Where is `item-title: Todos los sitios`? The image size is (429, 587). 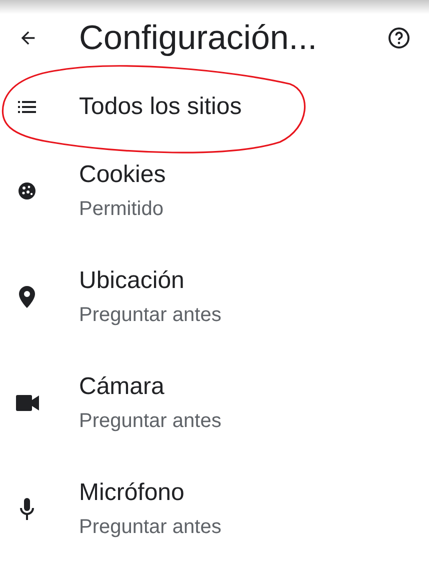
item-title: Todos los sitios is located at coordinates (160, 107).